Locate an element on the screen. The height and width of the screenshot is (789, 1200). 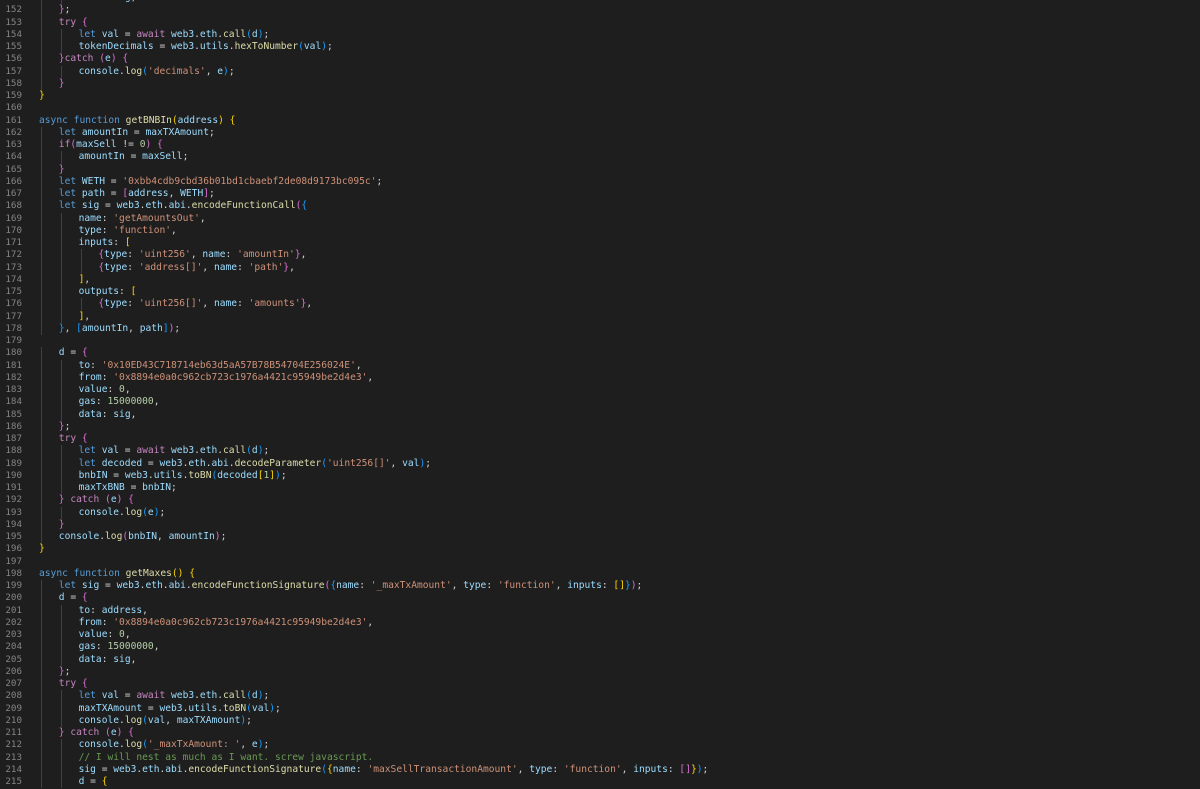
code-token: } is located at coordinates (61, 169).